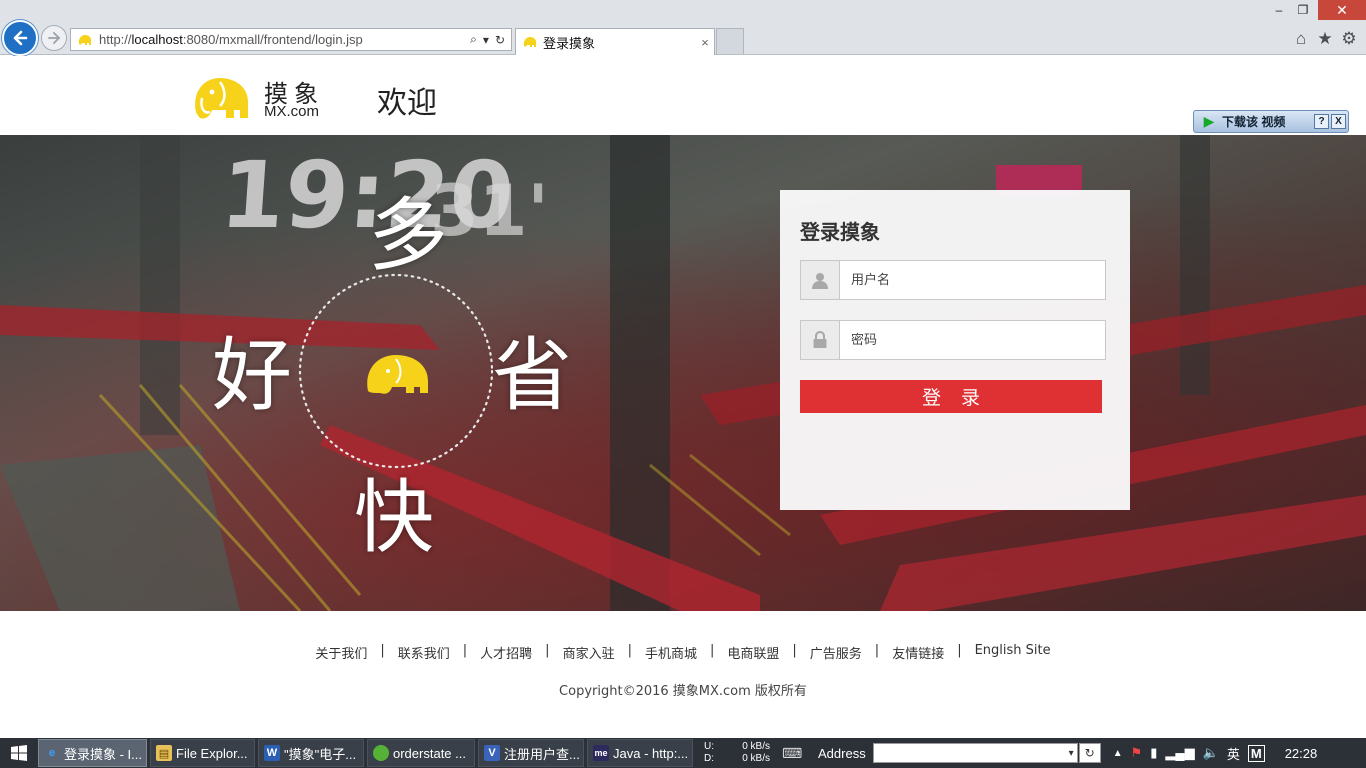 This screenshot has width=1366, height=768. I want to click on power-icon: ▮, so click(1153, 753).